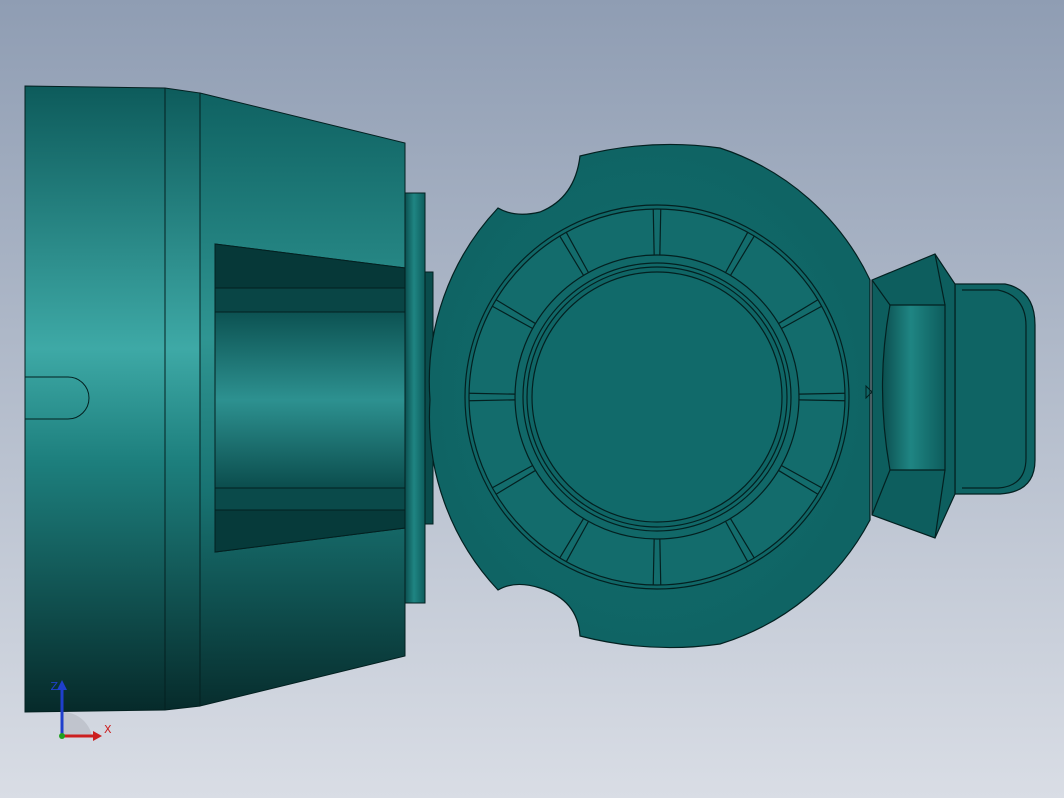 This screenshot has width=1064, height=798. What do you see at coordinates (913, 387) in the screenshot?
I see `bracket-bore` at bounding box center [913, 387].